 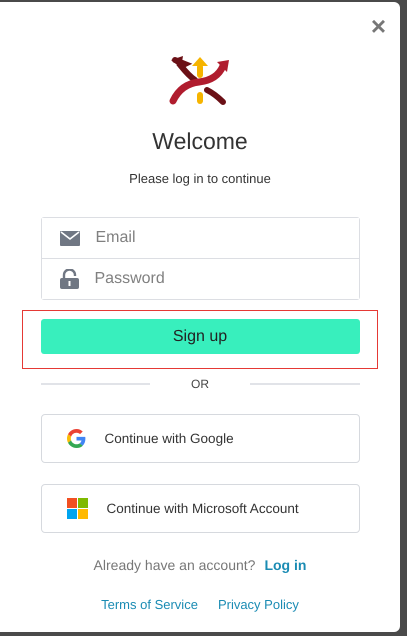 What do you see at coordinates (76, 438) in the screenshot?
I see `google-icon` at bounding box center [76, 438].